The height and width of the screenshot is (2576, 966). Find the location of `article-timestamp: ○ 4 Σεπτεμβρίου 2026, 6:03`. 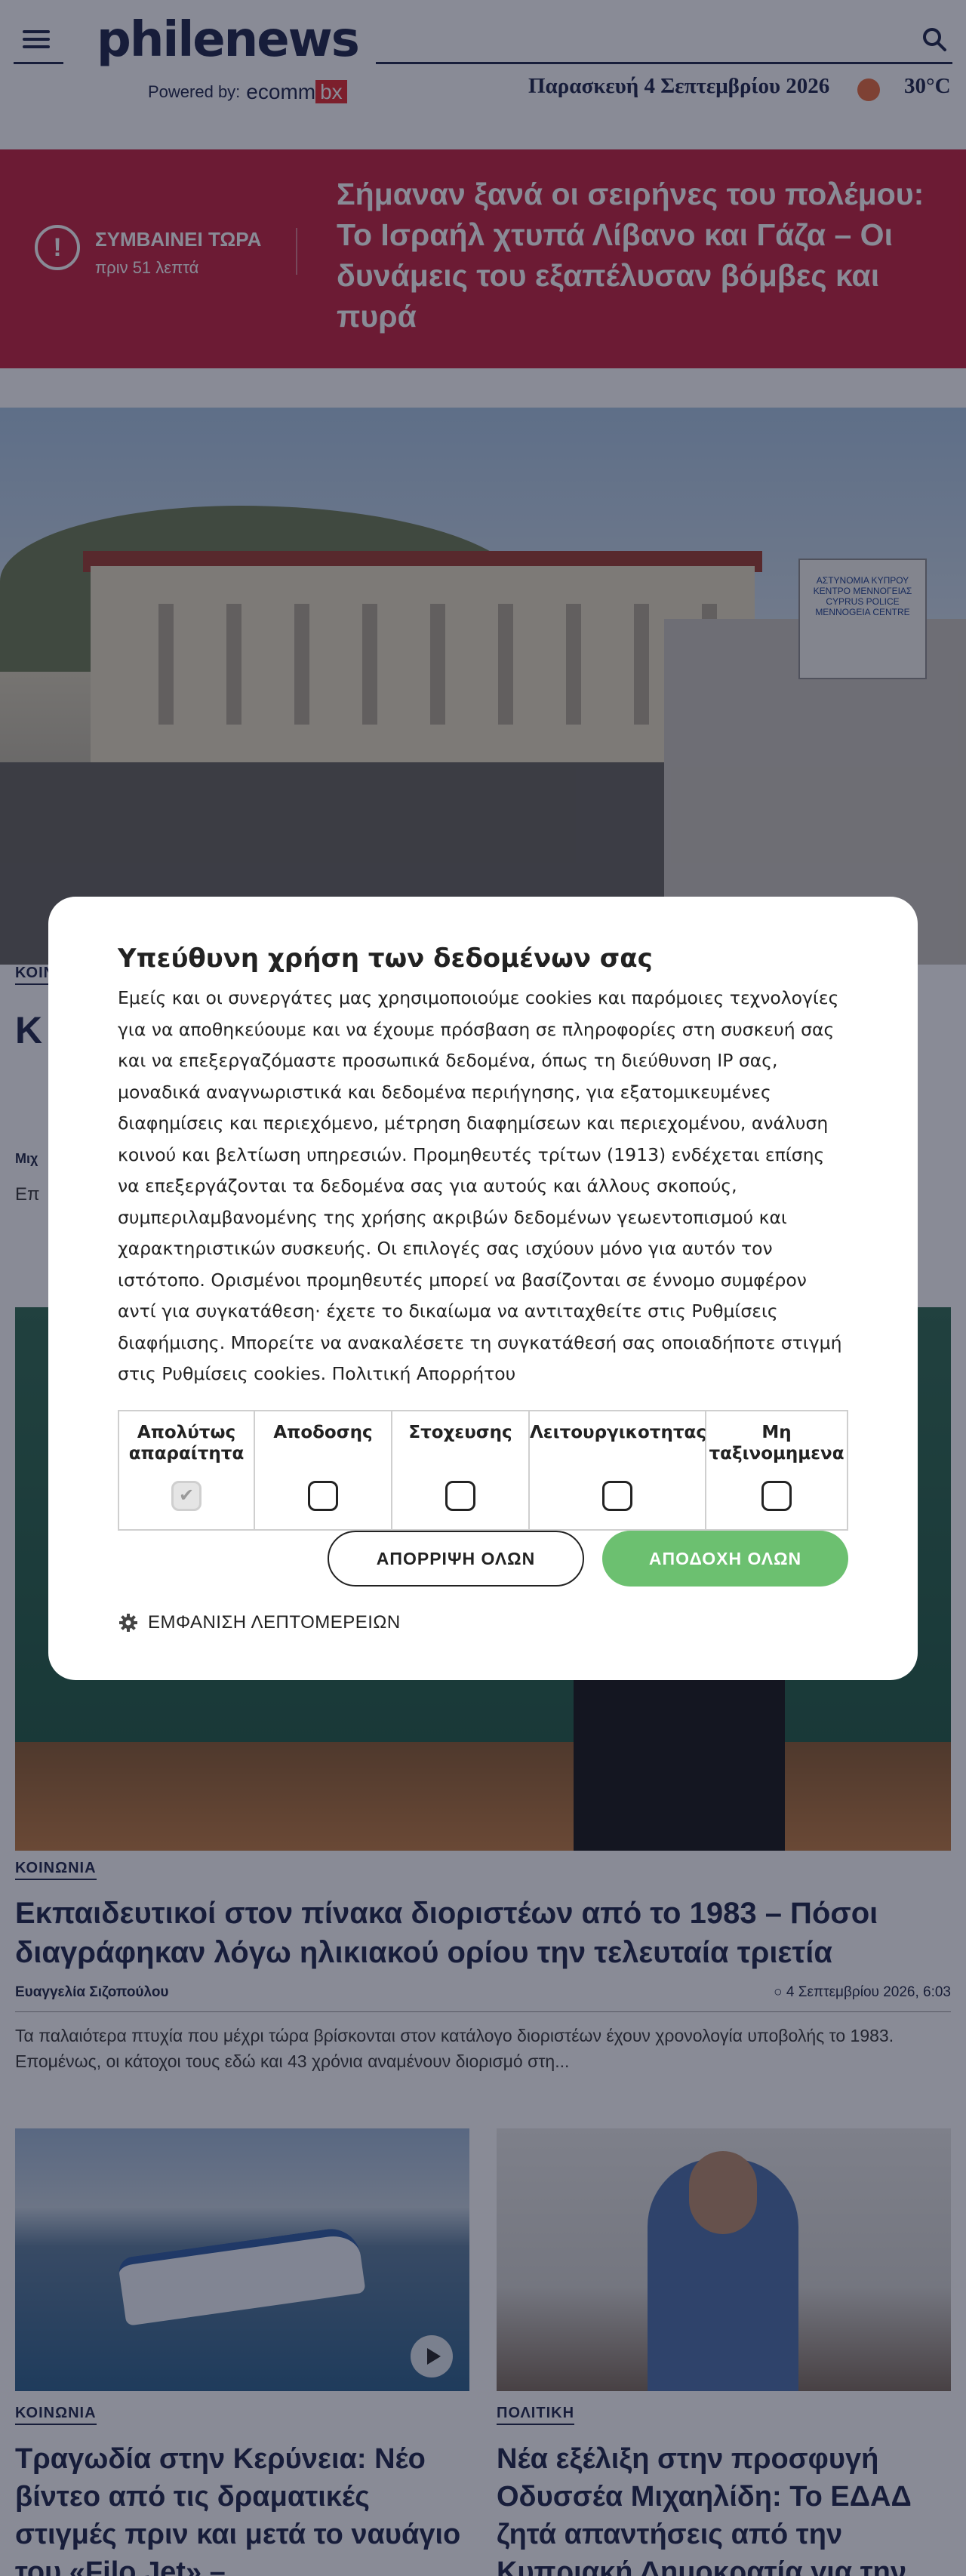

article-timestamp: ○ 4 Σεπτεμβρίου 2026, 6:03 is located at coordinates (862, 1992).